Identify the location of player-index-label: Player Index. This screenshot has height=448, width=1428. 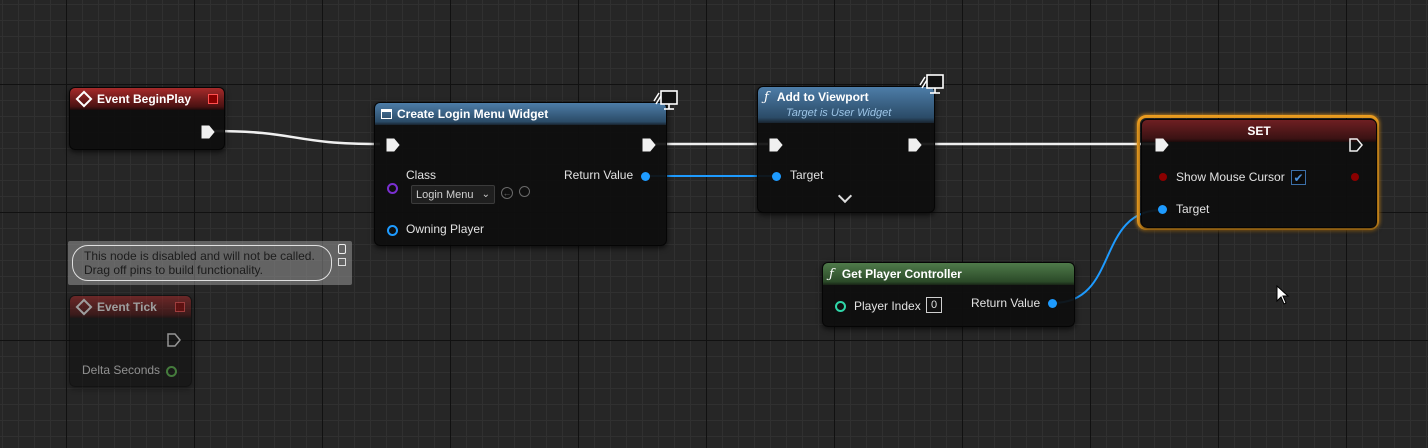
(887, 306).